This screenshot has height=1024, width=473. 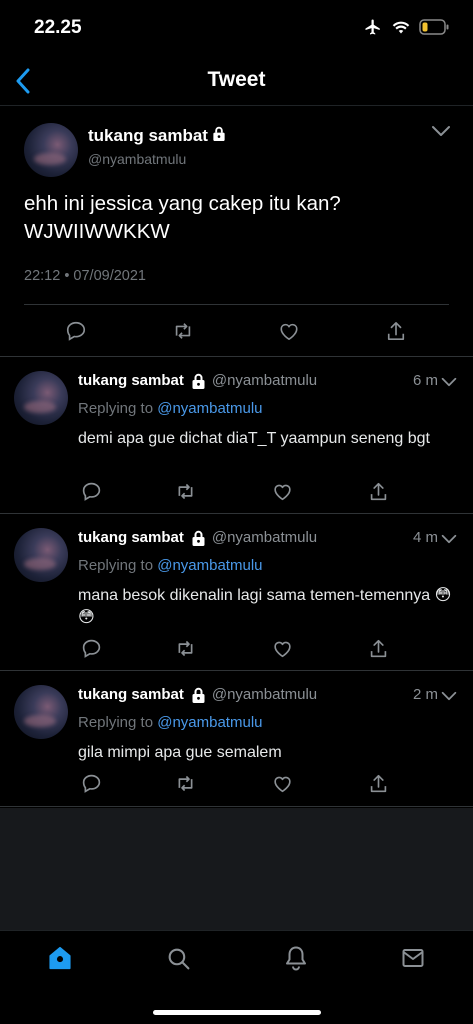 I want to click on tweet-timestamp: 22:12 • 07/09/2021, so click(x=85, y=276).